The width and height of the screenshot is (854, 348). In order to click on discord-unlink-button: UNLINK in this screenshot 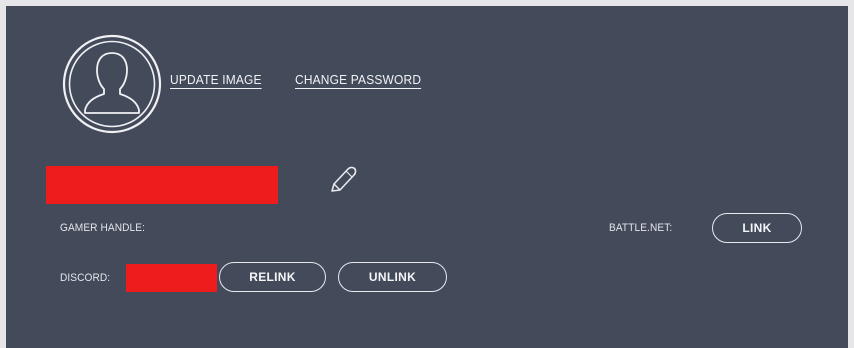, I will do `click(392, 277)`.